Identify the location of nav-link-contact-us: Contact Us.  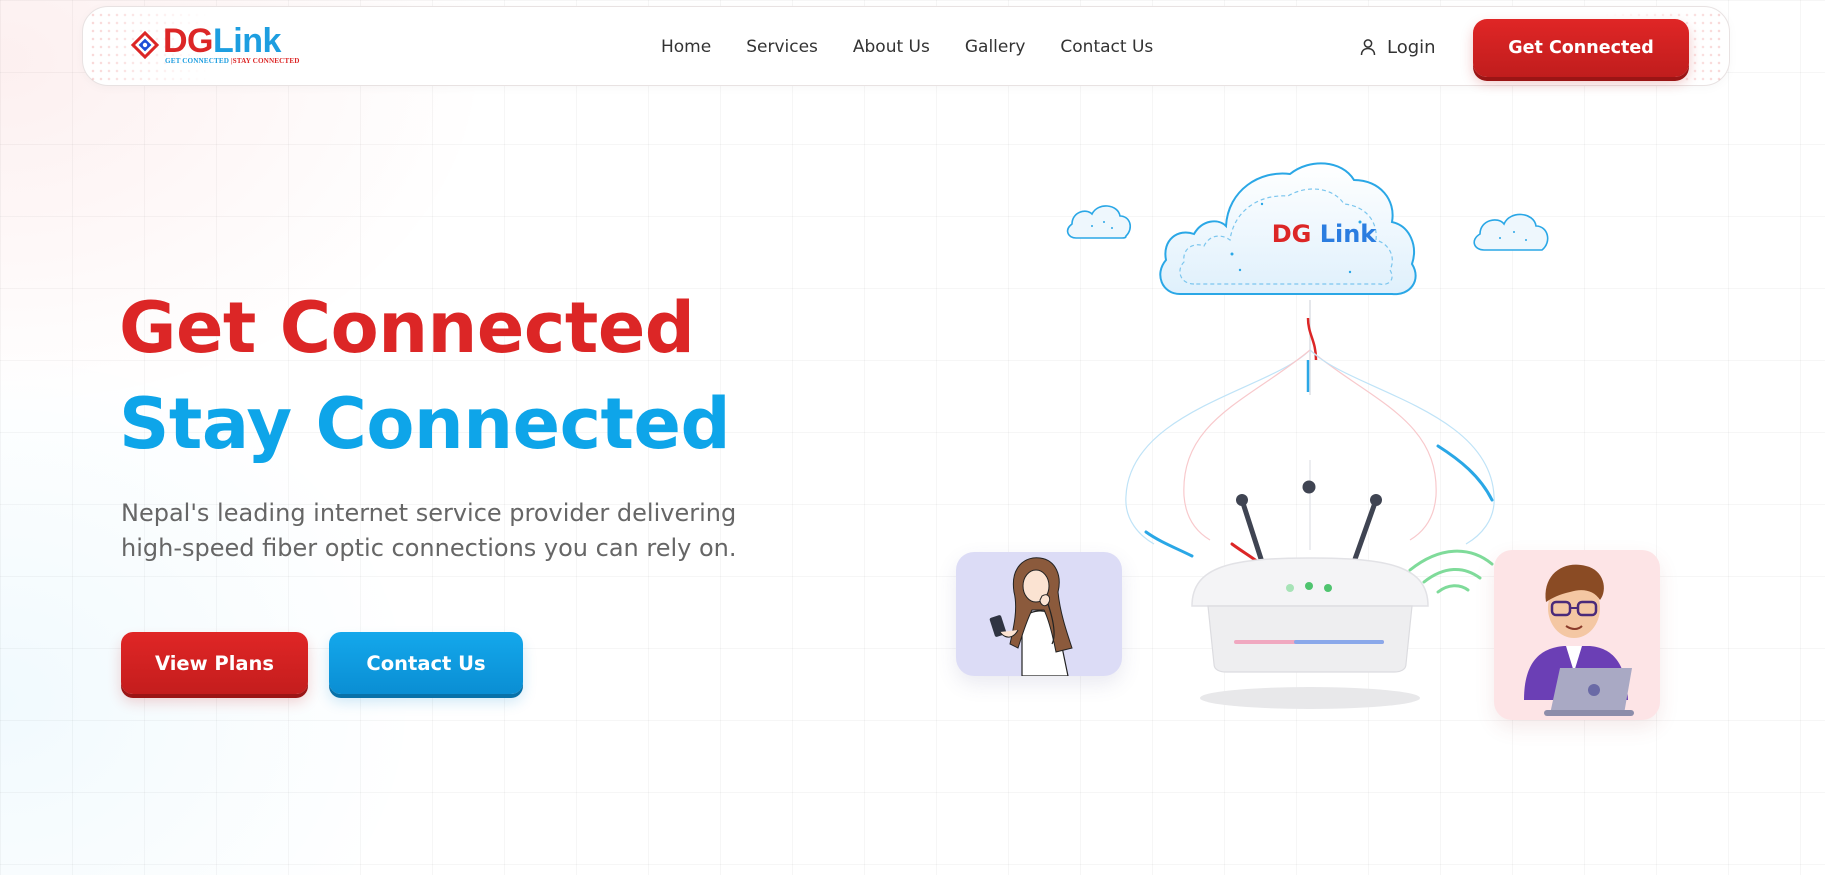
(1106, 47).